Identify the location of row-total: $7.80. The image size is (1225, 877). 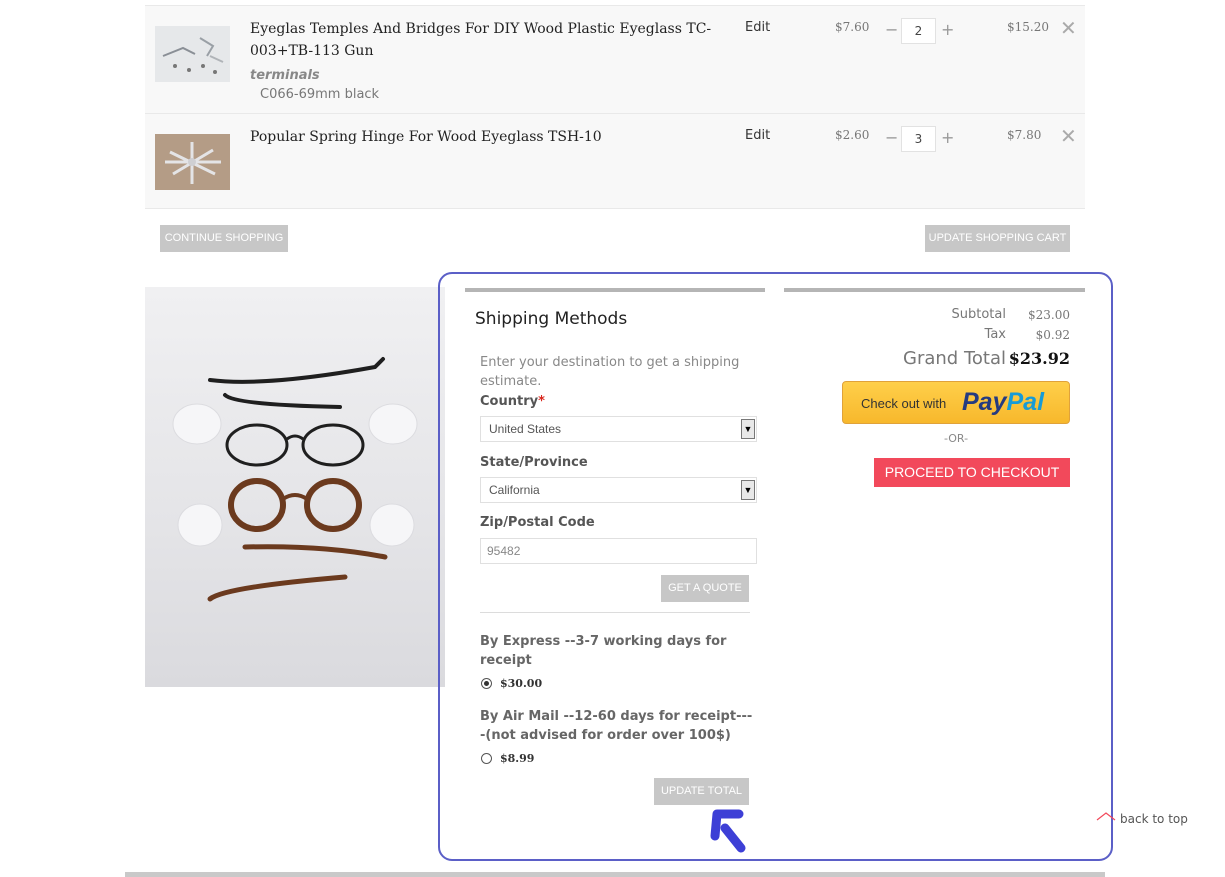
(1024, 135).